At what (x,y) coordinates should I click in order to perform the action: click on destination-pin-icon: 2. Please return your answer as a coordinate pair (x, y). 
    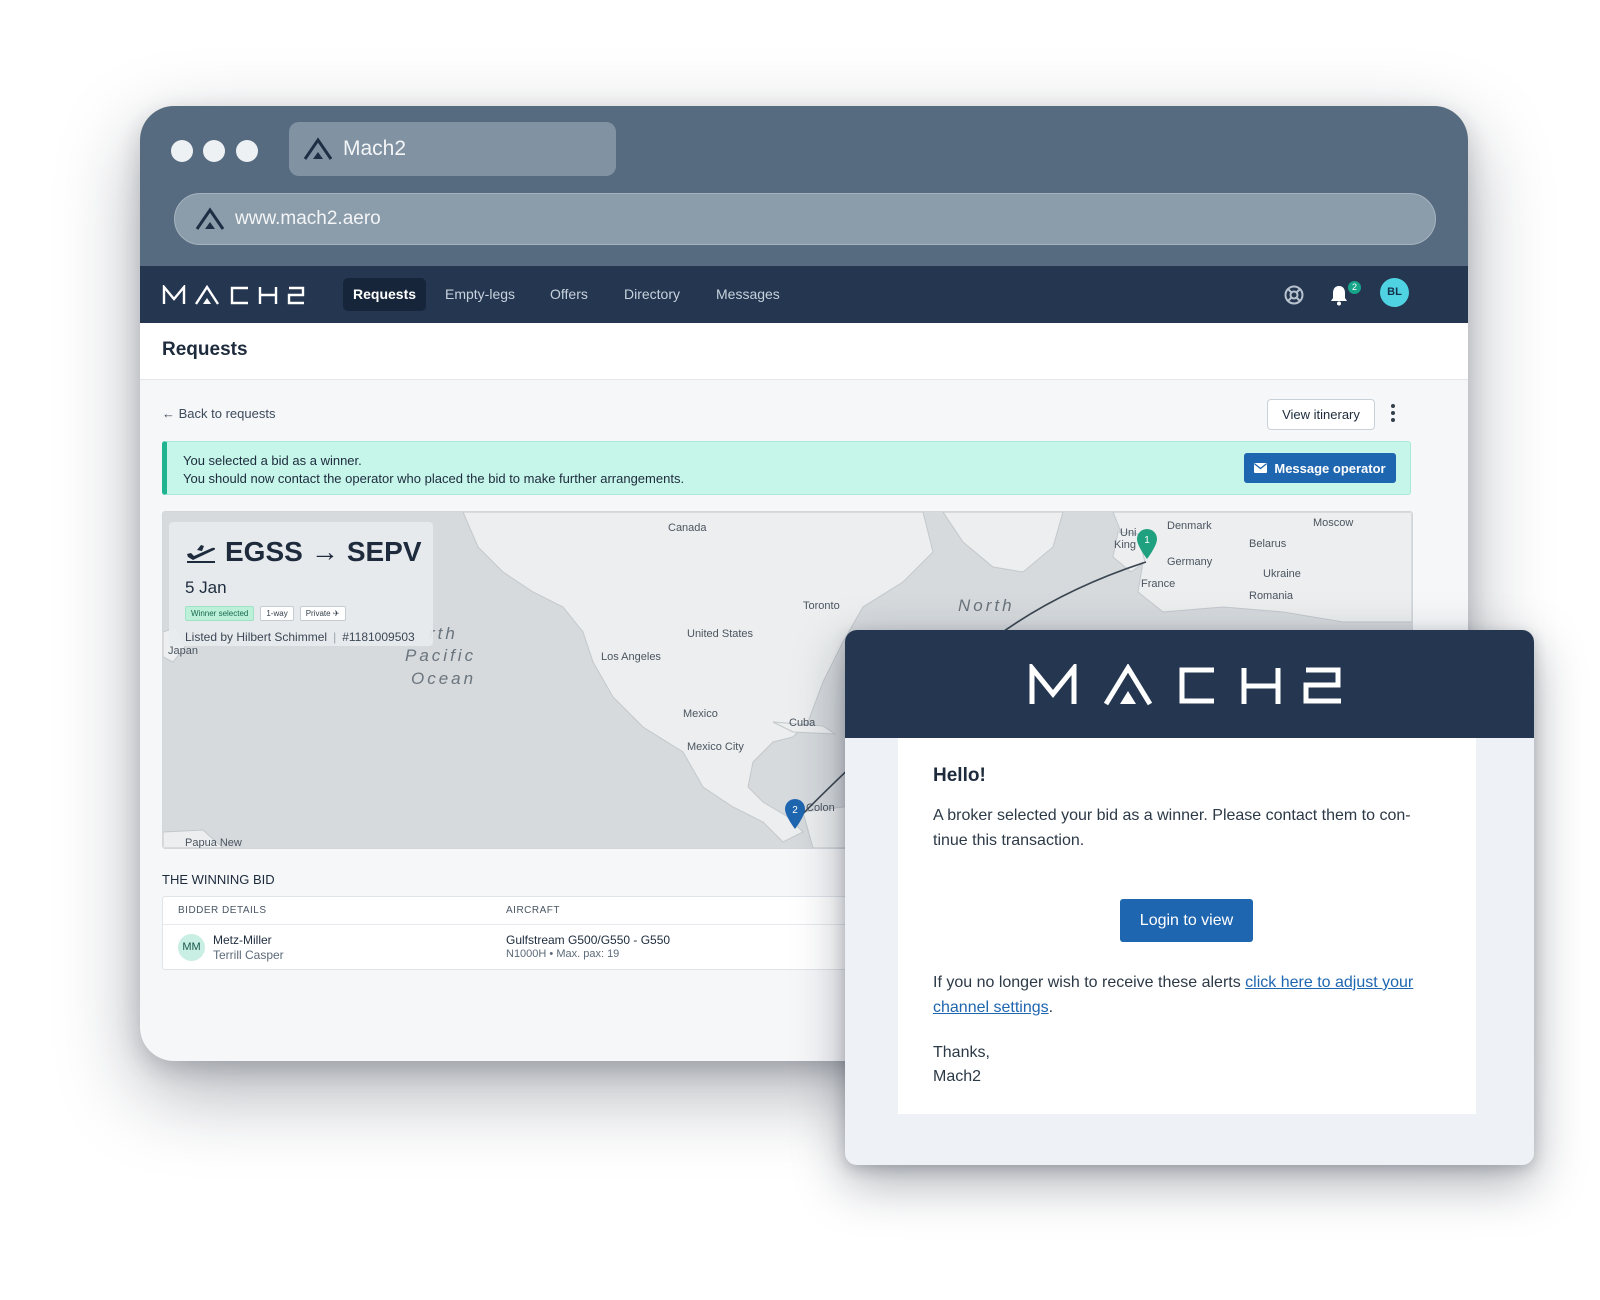
    Looking at the image, I should click on (795, 814).